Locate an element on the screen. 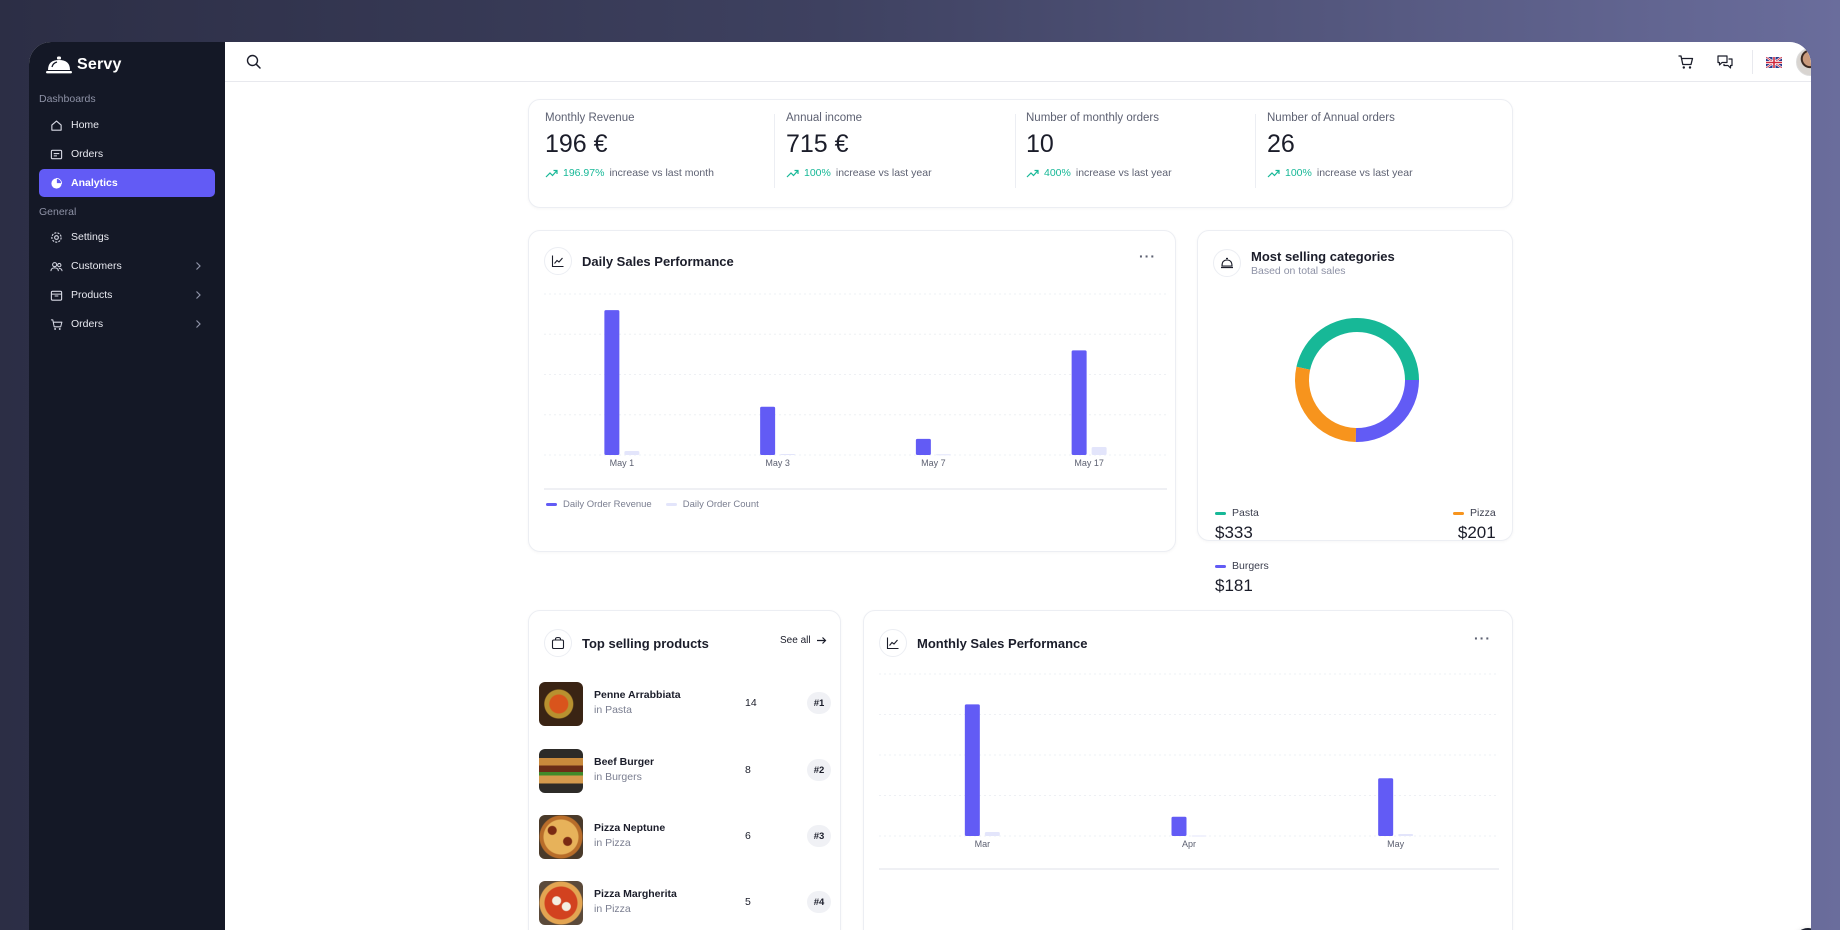  category-pasta: Pasta $333 is located at coordinates (1237, 525).